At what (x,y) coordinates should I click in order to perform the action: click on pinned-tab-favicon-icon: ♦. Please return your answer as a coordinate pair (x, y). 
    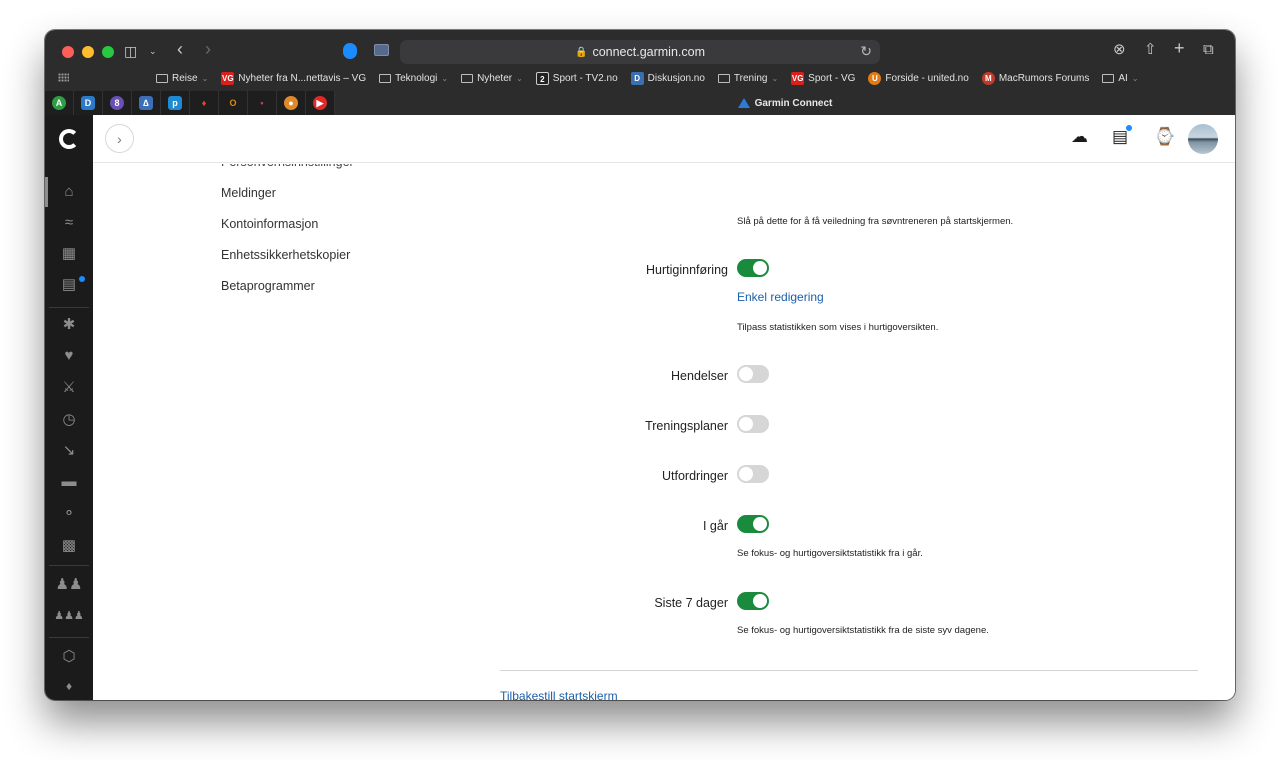
    Looking at the image, I should click on (204, 103).